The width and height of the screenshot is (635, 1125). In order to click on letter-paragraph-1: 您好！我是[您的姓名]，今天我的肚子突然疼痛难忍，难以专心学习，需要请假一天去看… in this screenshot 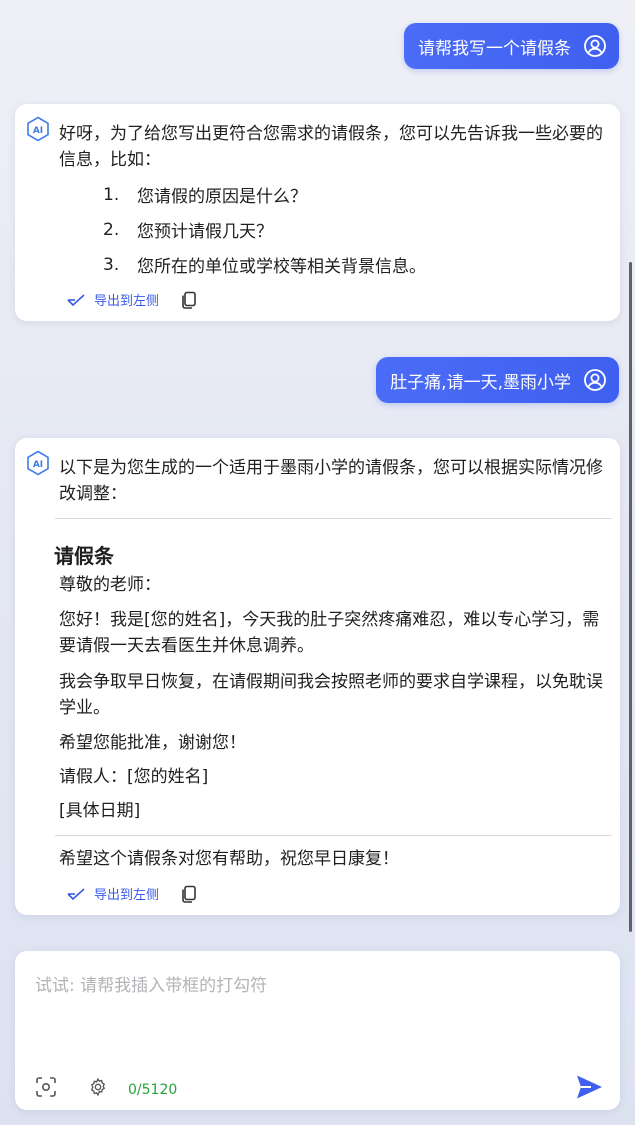, I will do `click(329, 633)`.